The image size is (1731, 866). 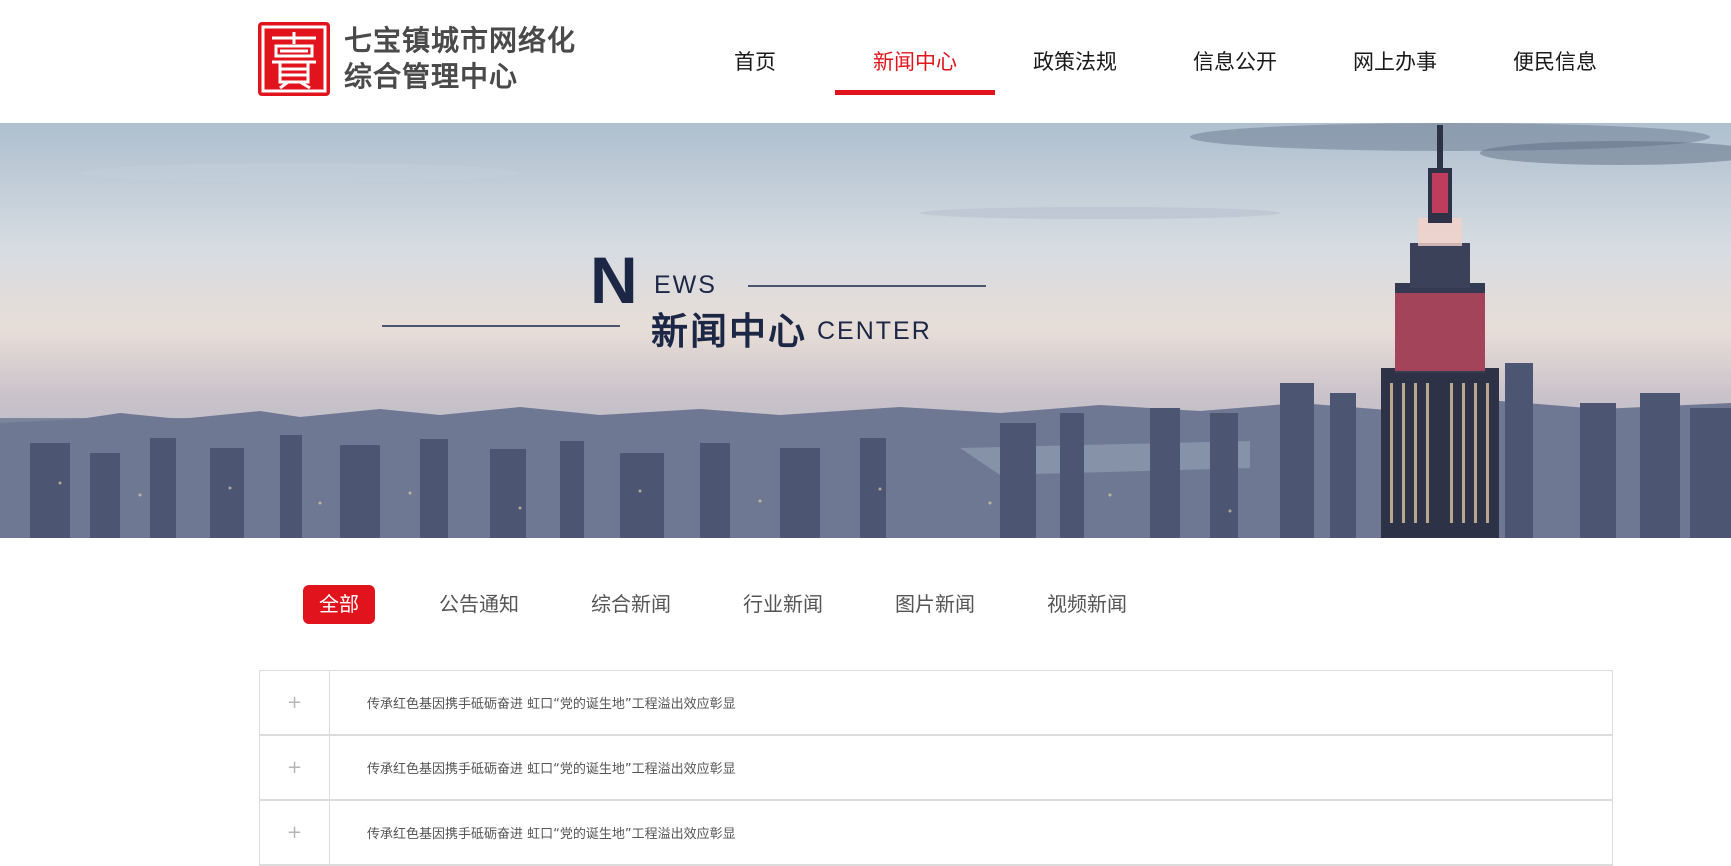 What do you see at coordinates (479, 604) in the screenshot?
I see `tab-announcements: 公告通知` at bounding box center [479, 604].